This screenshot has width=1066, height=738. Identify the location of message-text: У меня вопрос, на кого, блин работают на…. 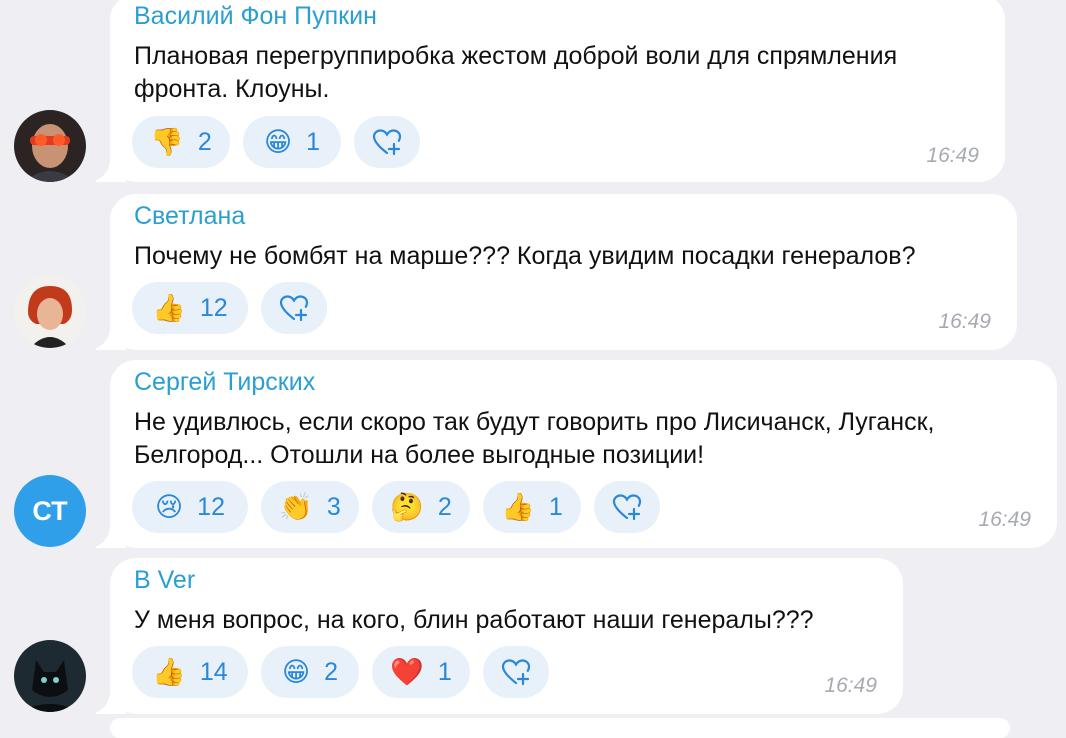
(474, 620).